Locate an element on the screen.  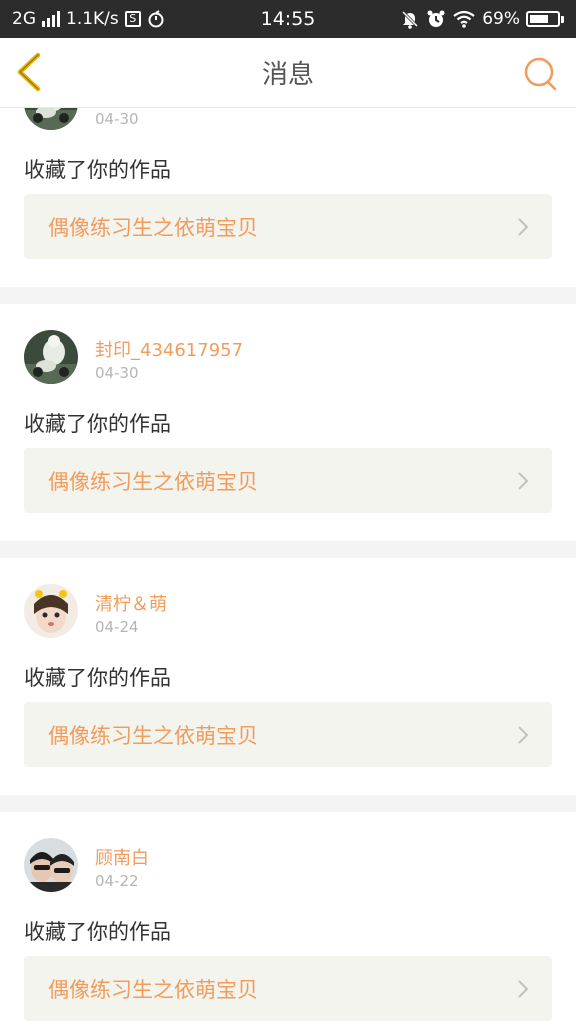
status-bar: 2G 1.1K/s S 14:55 69% is located at coordinates (288, 19).